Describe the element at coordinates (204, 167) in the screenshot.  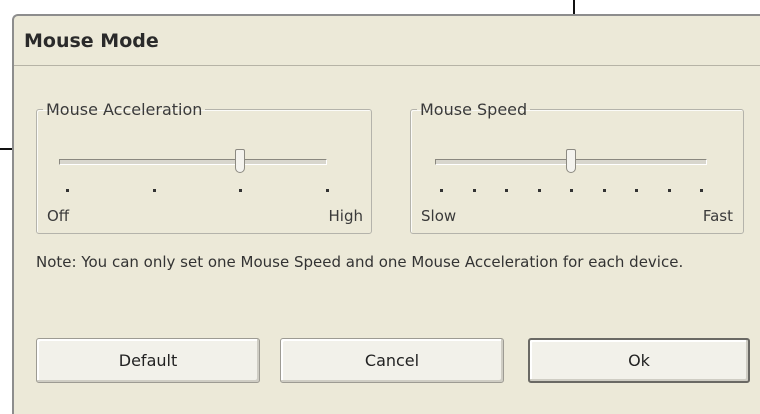
I see `mouse-acceleration-group: Mouse Acceleration Off High` at that location.